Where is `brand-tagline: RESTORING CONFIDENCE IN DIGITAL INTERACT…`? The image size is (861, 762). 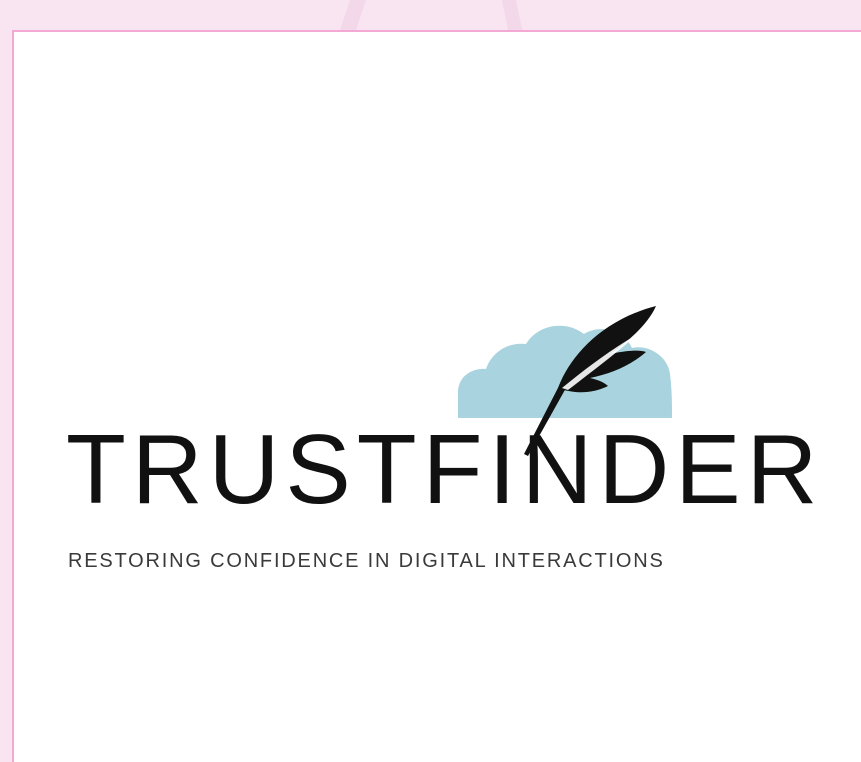
brand-tagline: RESTORING CONFIDENCE IN DIGITAL INTERACT… is located at coordinates (366, 561).